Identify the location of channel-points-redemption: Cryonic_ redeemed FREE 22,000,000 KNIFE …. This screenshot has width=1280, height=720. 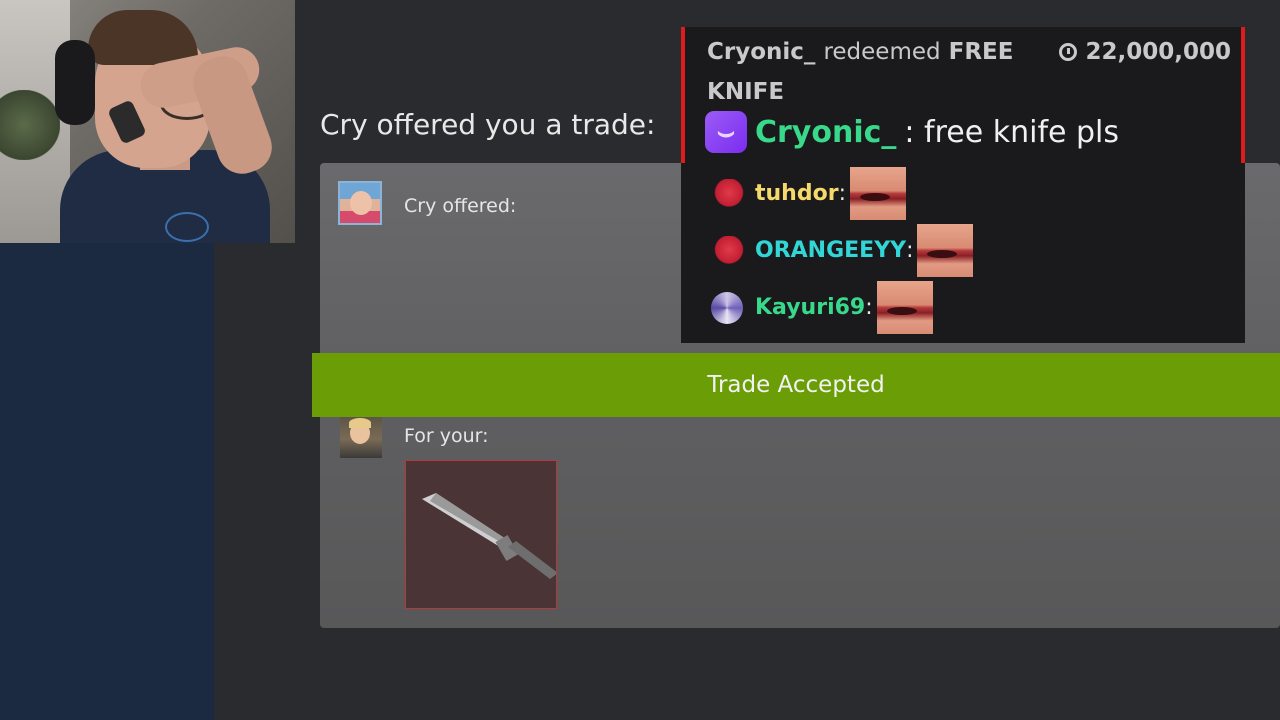
(963, 95).